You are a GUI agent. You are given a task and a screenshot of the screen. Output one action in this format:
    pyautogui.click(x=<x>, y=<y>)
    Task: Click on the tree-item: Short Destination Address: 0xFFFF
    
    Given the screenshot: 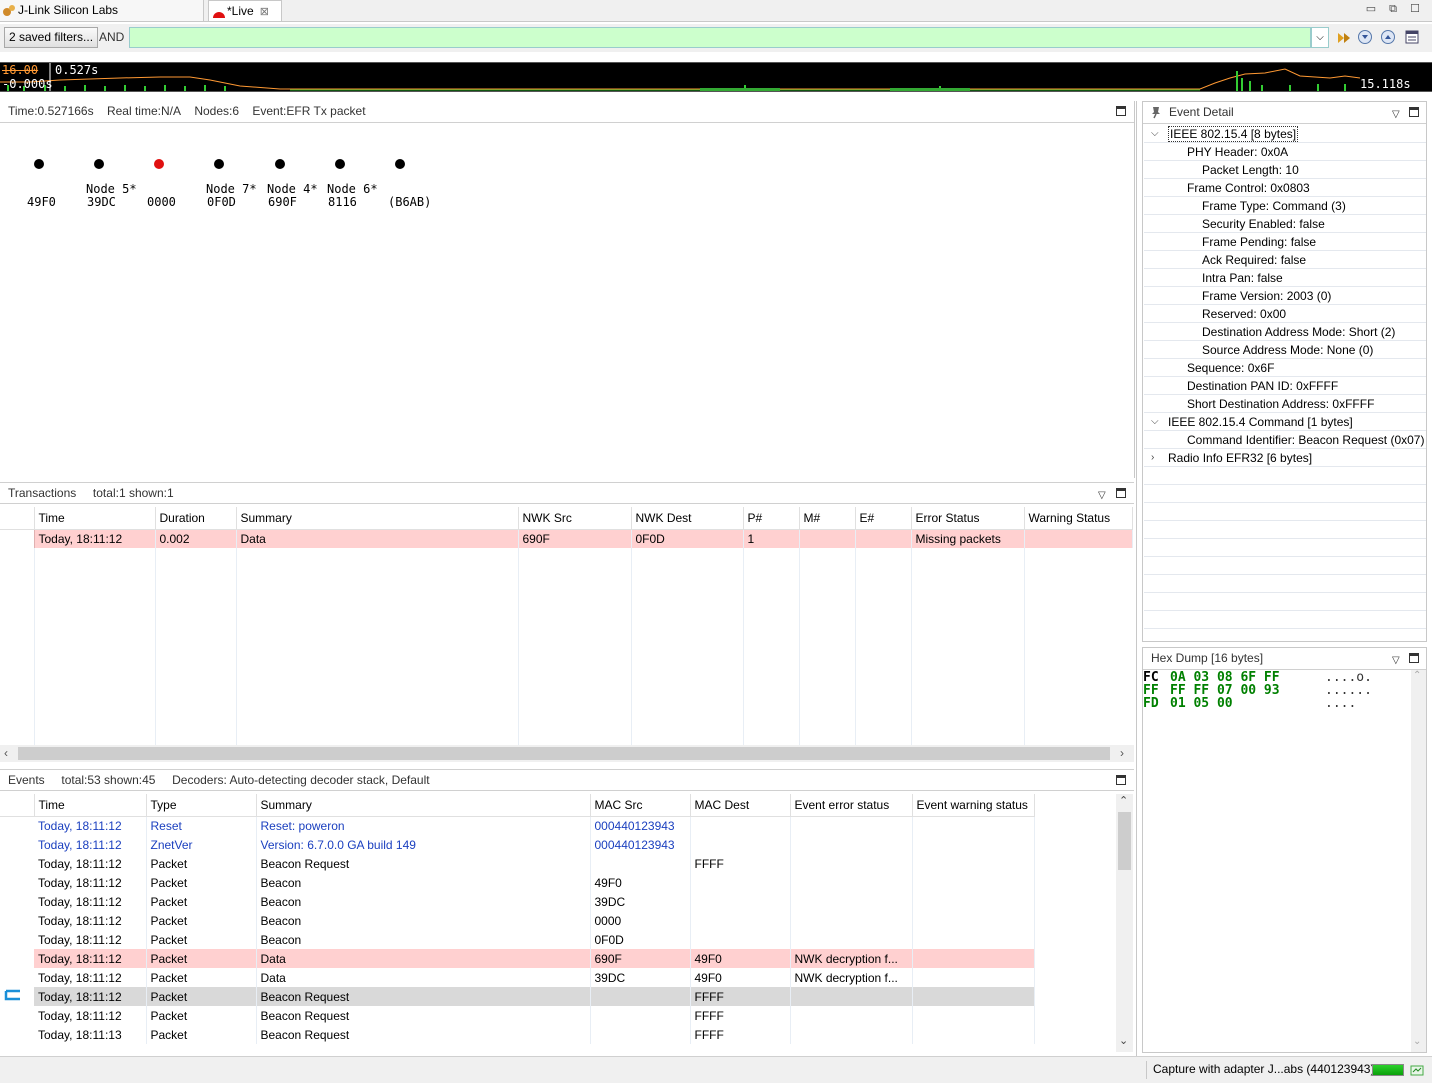 What is the action you would take?
    pyautogui.click(x=1285, y=404)
    